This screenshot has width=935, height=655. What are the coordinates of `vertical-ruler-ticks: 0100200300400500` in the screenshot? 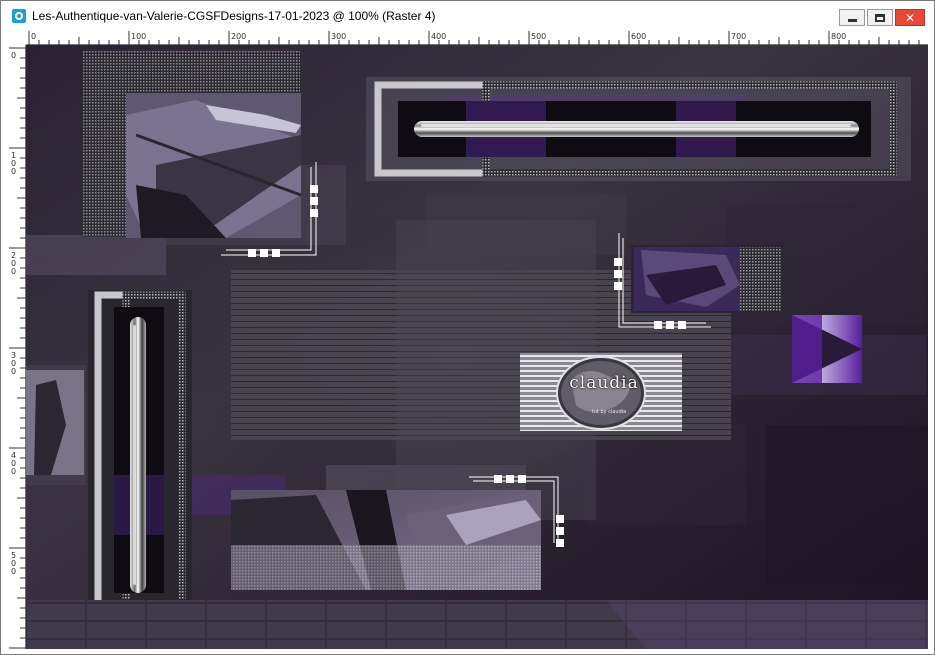 It's located at (17, 348).